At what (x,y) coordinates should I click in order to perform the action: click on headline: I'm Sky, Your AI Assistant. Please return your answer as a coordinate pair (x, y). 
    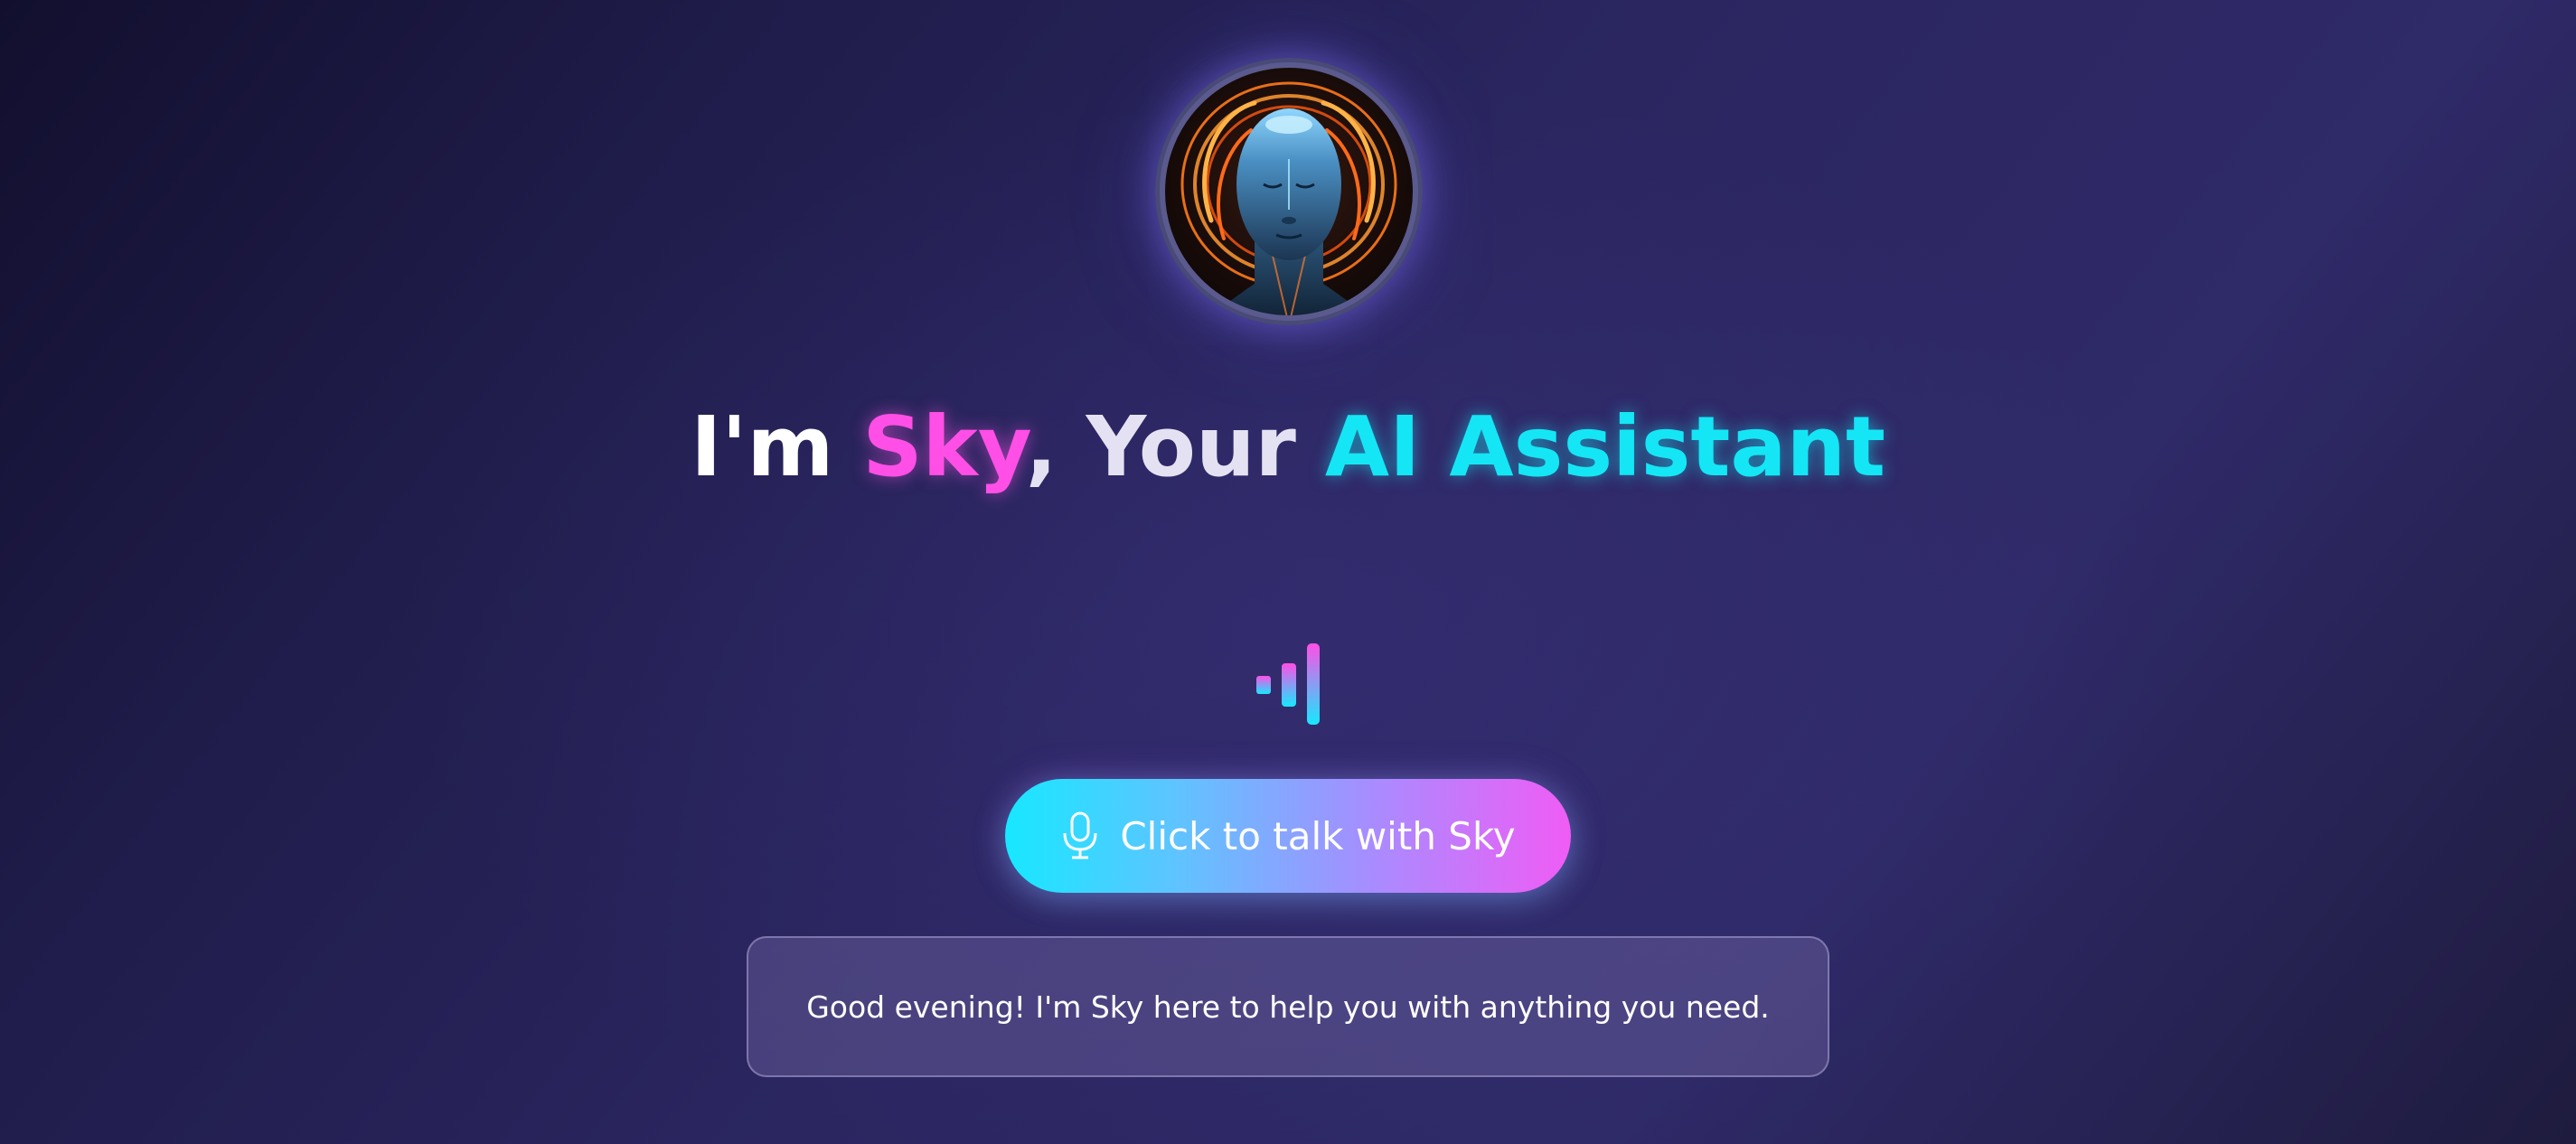
    Looking at the image, I should click on (1288, 447).